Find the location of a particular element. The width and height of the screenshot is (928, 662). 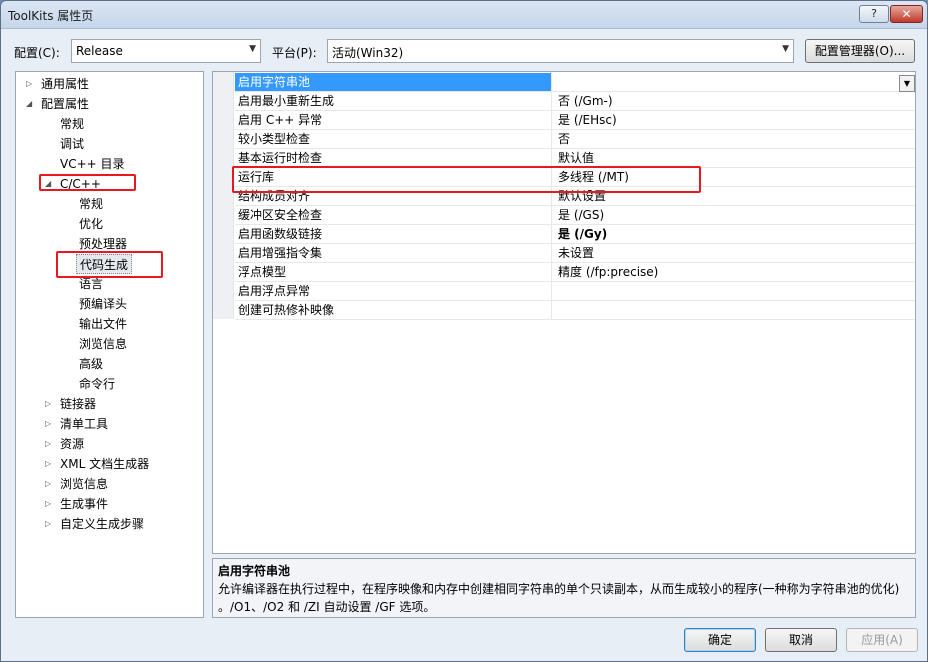

property-name: 启用最小重新生成 is located at coordinates (393, 101).